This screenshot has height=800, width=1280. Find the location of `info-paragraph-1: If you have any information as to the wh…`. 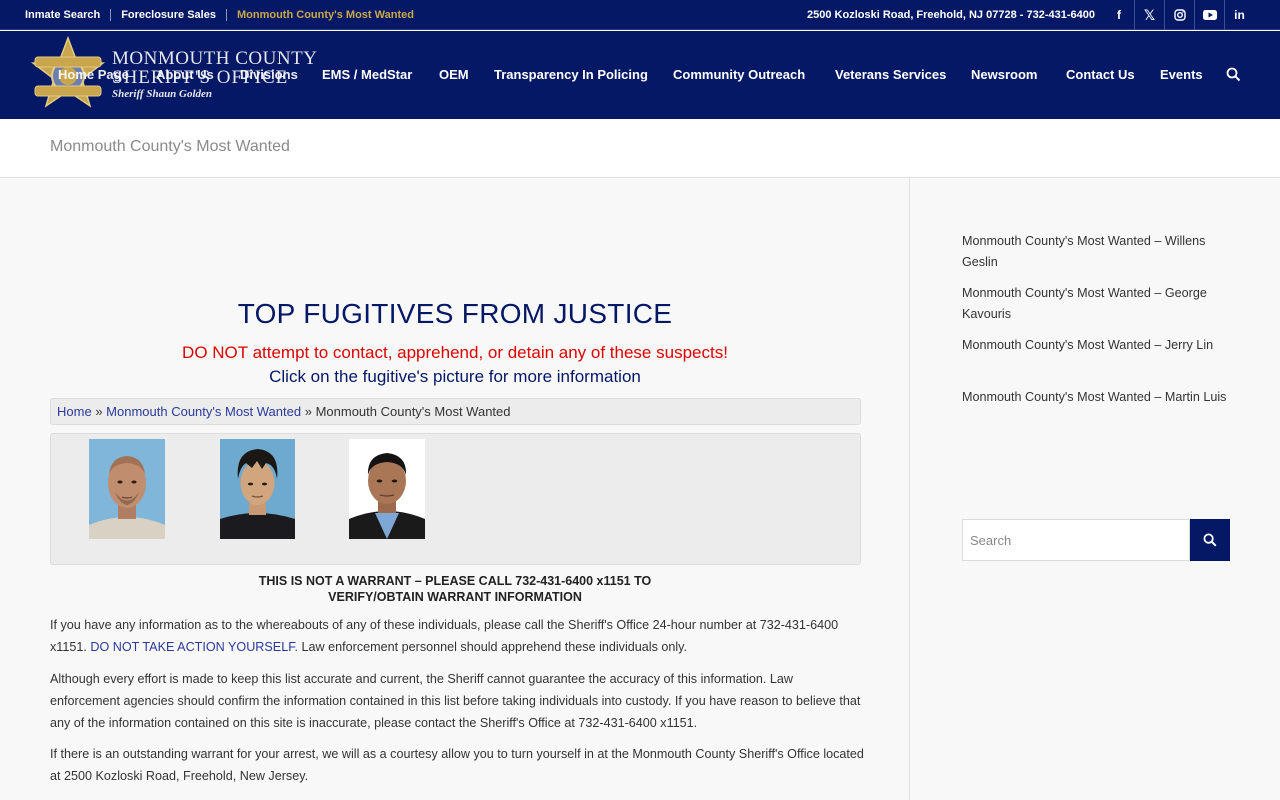

info-paragraph-1: If you have any information as to the wh… is located at coordinates (457, 636).